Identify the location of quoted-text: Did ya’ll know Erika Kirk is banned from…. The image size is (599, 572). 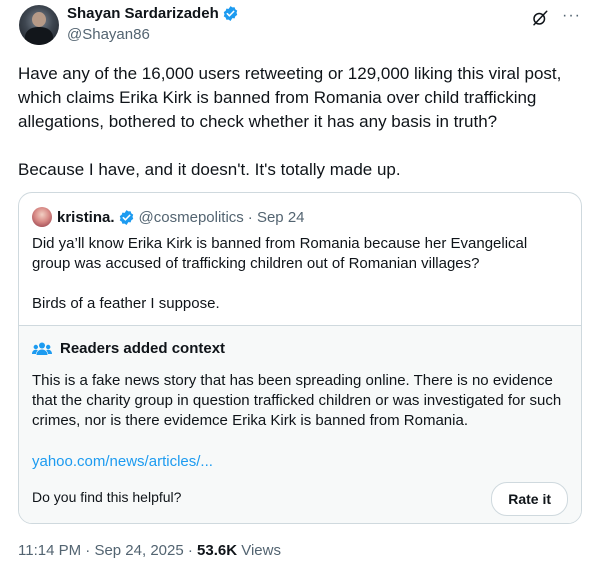
(280, 273).